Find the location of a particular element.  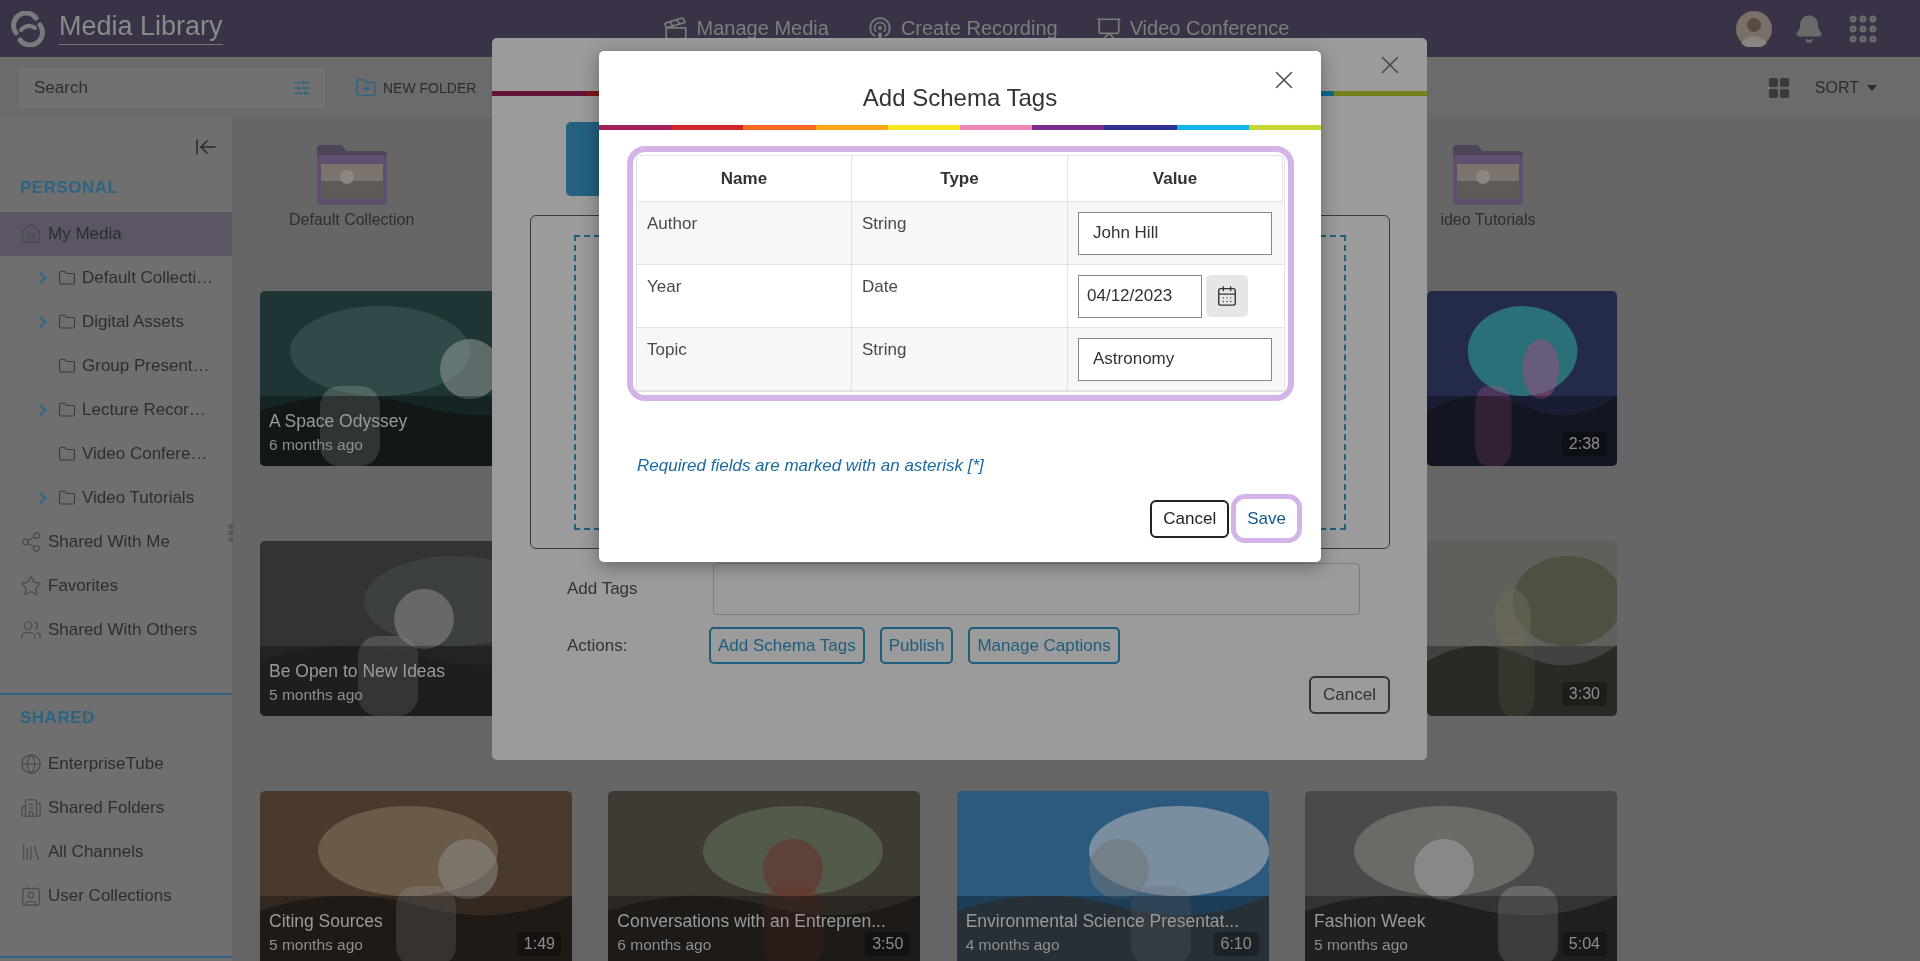

media-card: Fashion Week 5 months ago 5:04 is located at coordinates (1461, 876).